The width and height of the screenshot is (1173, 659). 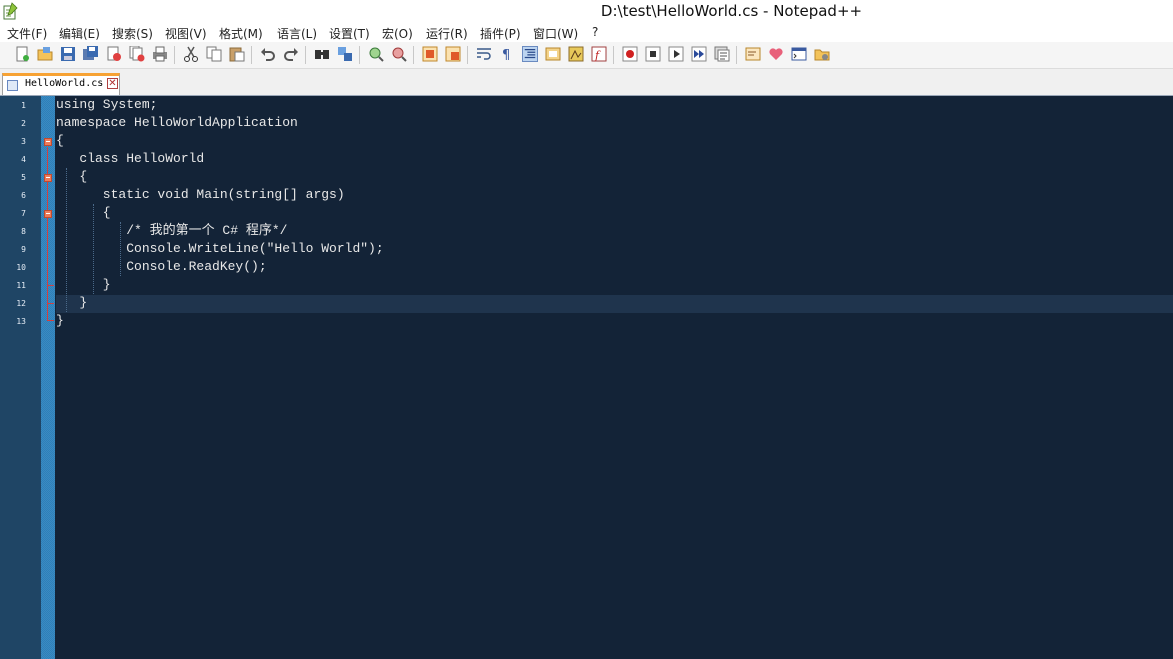 I want to click on save-macro-icon, so click(x=722, y=54).